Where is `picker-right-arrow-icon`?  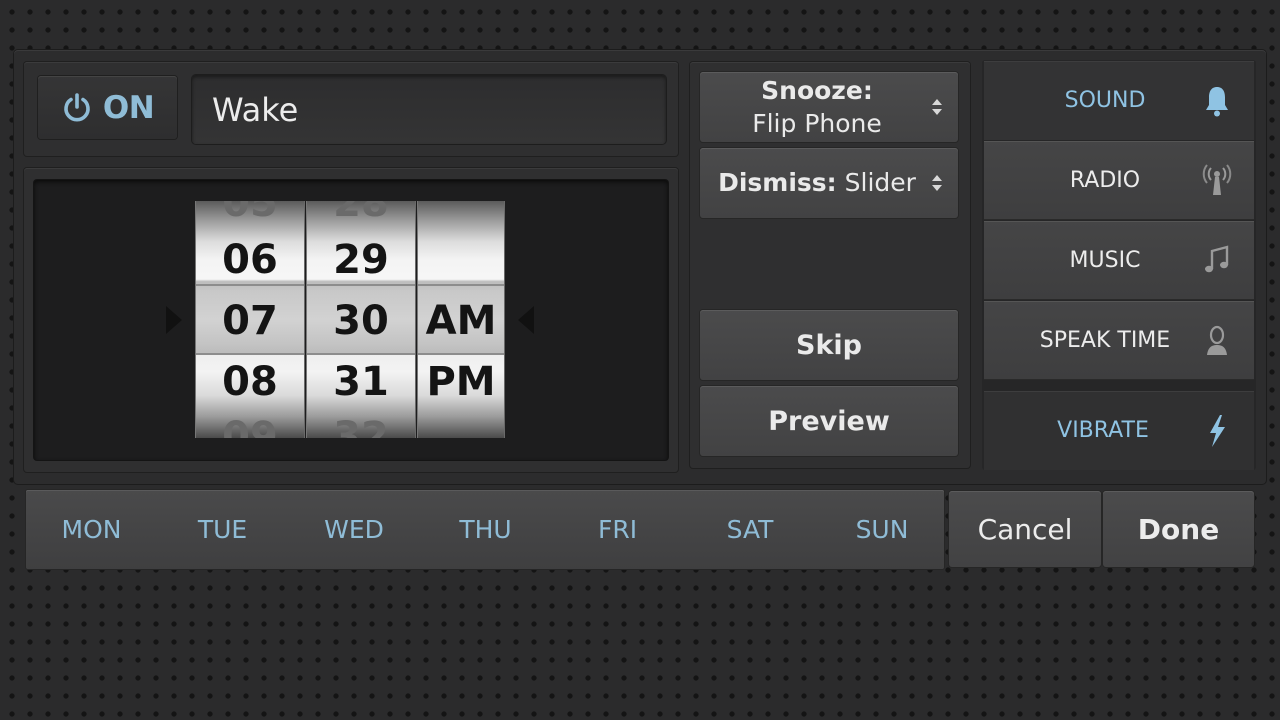 picker-right-arrow-icon is located at coordinates (526, 320).